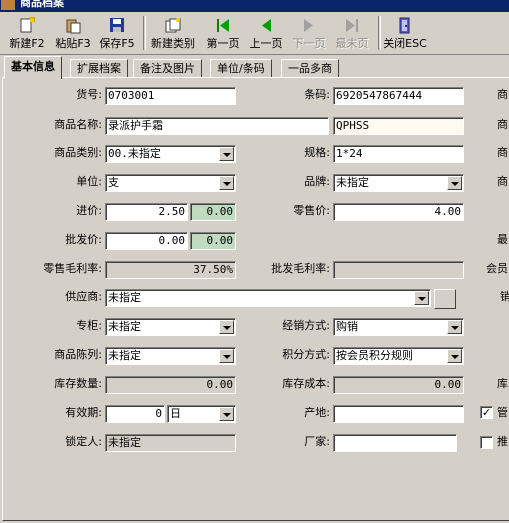 Image resolution: width=509 pixels, height=523 pixels. I want to click on unit-value: 支, so click(113, 182).